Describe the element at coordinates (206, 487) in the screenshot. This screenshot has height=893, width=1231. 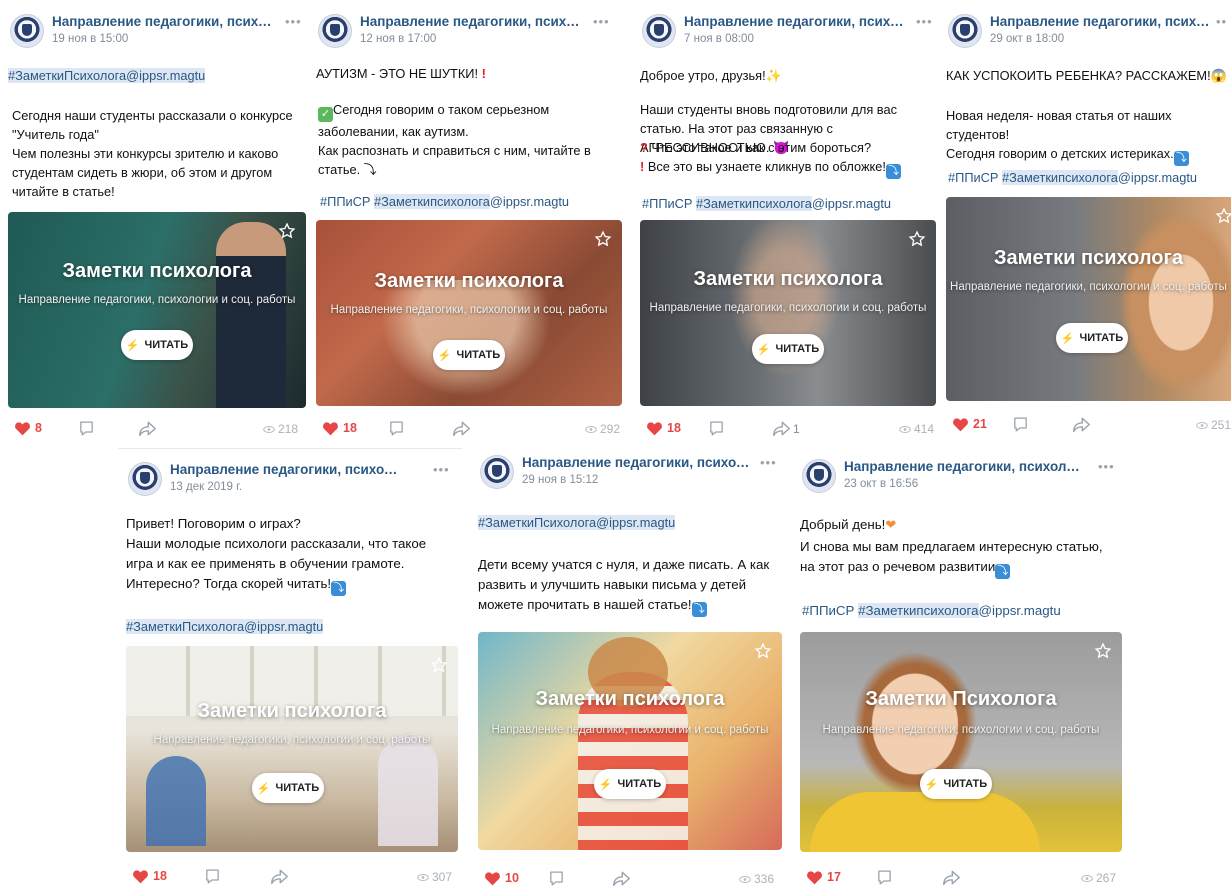
I see `post-date: 13 дек 2019 г.` at that location.